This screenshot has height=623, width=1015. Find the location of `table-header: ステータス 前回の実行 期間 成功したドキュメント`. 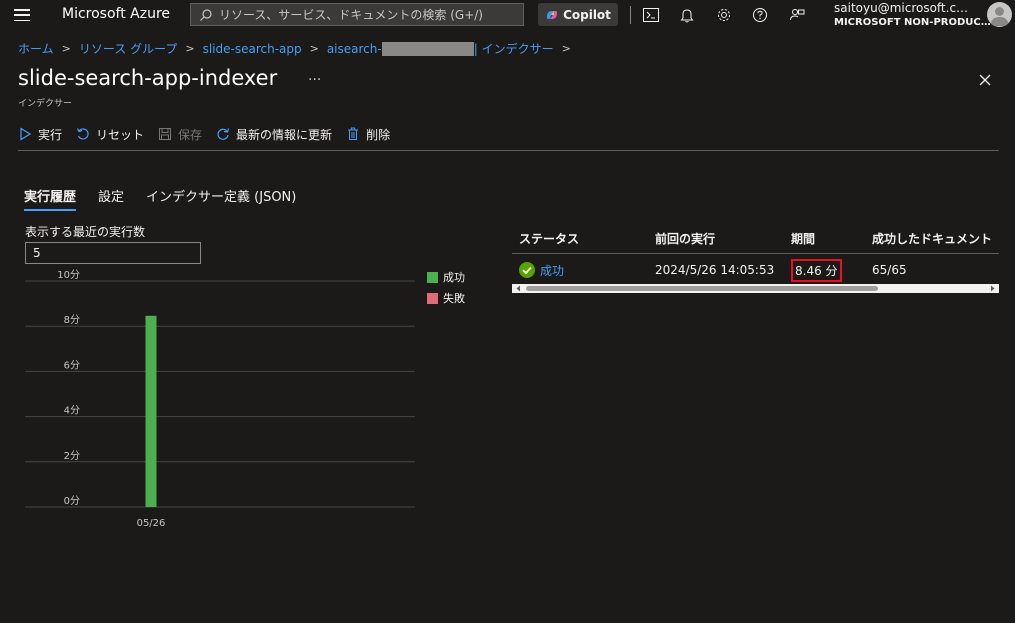

table-header: ステータス 前回の実行 期間 成功したドキュメント is located at coordinates (755, 239).